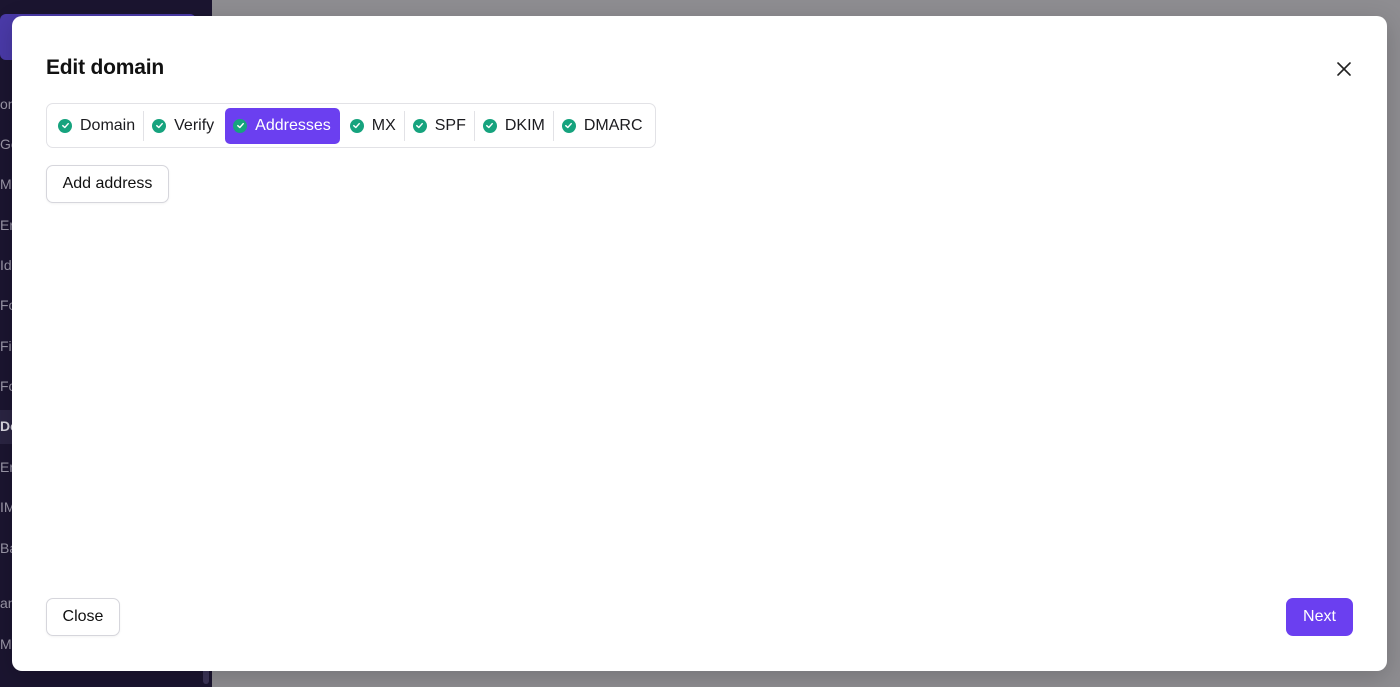 The image size is (1400, 687). What do you see at coordinates (107, 184) in the screenshot?
I see `add-address-button: Add address` at bounding box center [107, 184].